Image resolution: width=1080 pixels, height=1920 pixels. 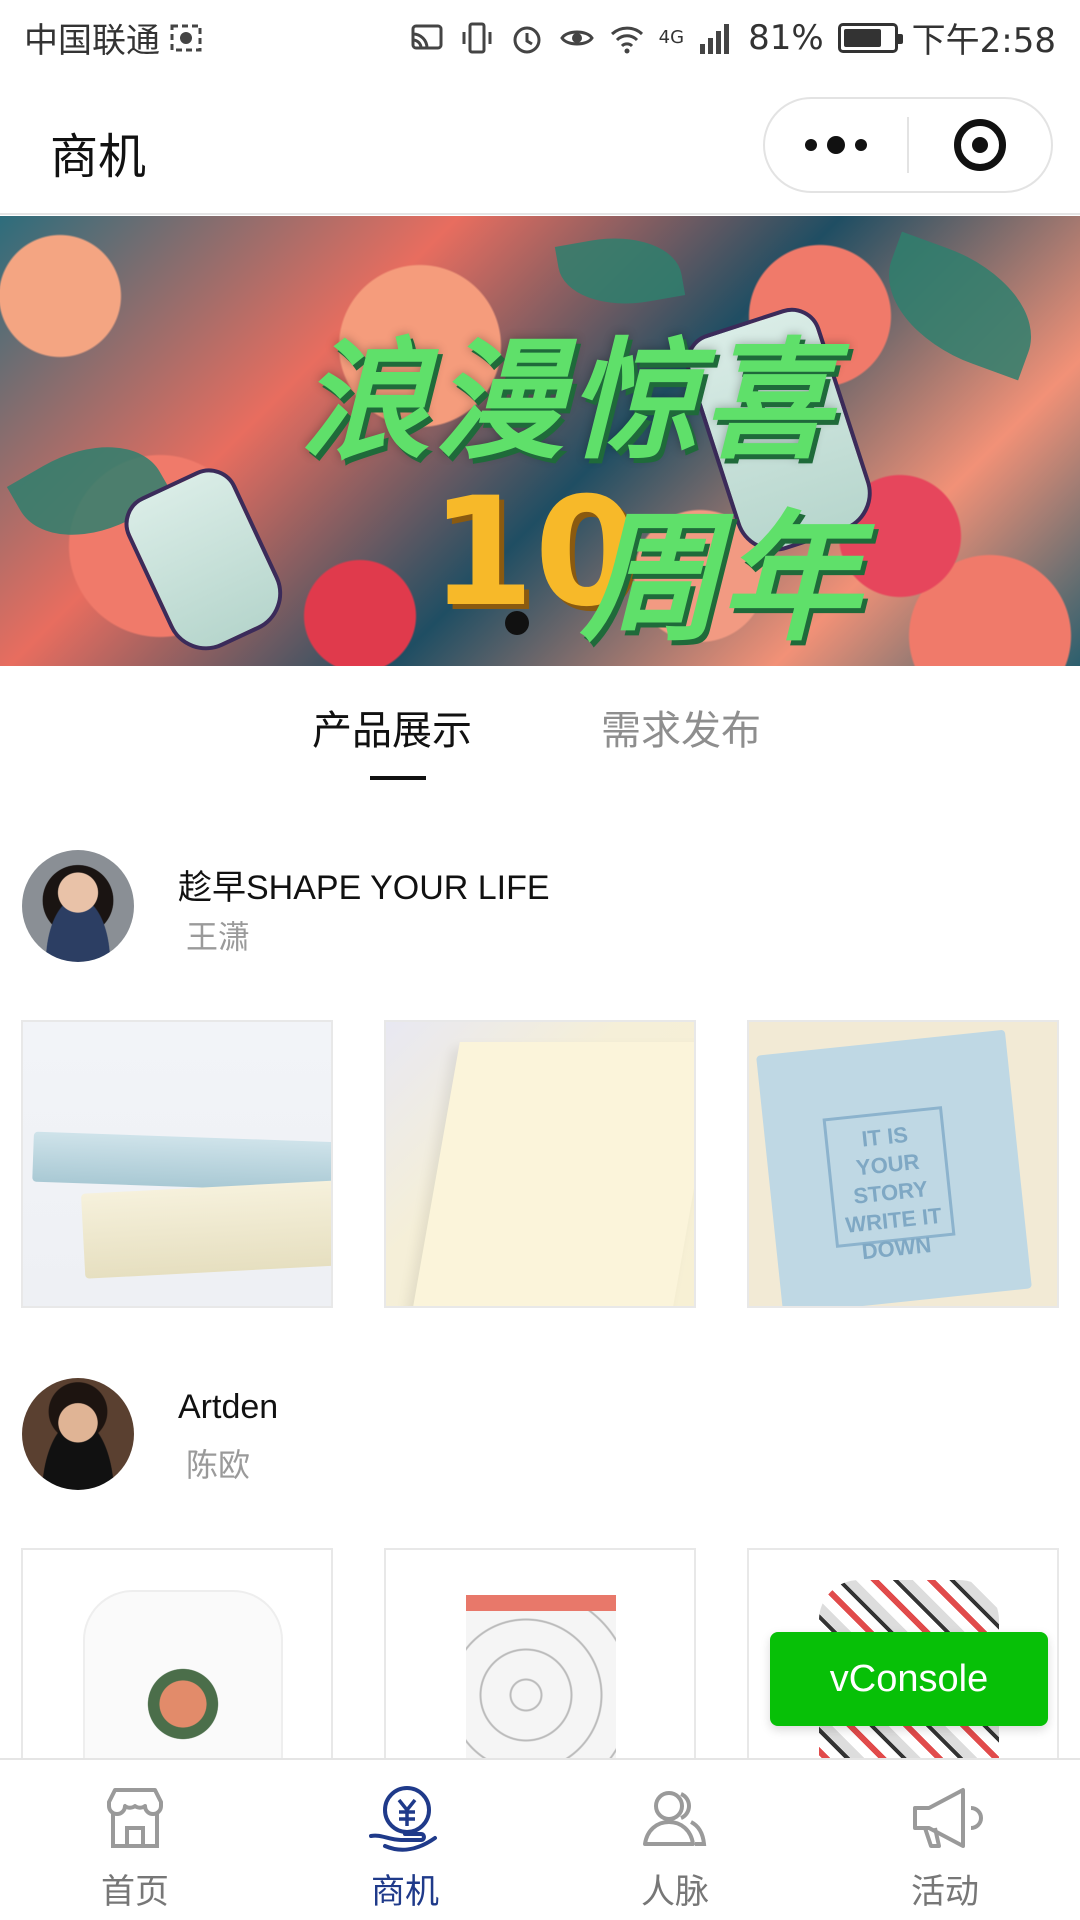 I want to click on banner-subline: 周年, so click(x=720, y=579).